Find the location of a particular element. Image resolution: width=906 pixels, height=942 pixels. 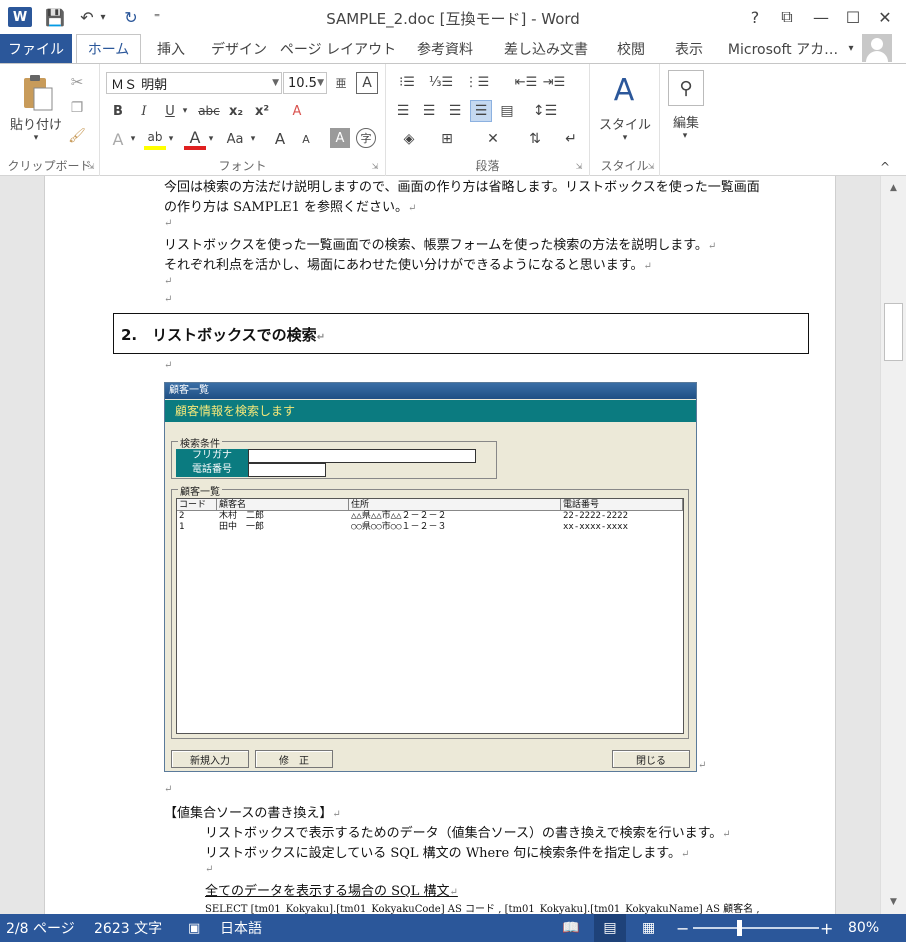

table-row-2-code: 1 is located at coordinates (180, 527).